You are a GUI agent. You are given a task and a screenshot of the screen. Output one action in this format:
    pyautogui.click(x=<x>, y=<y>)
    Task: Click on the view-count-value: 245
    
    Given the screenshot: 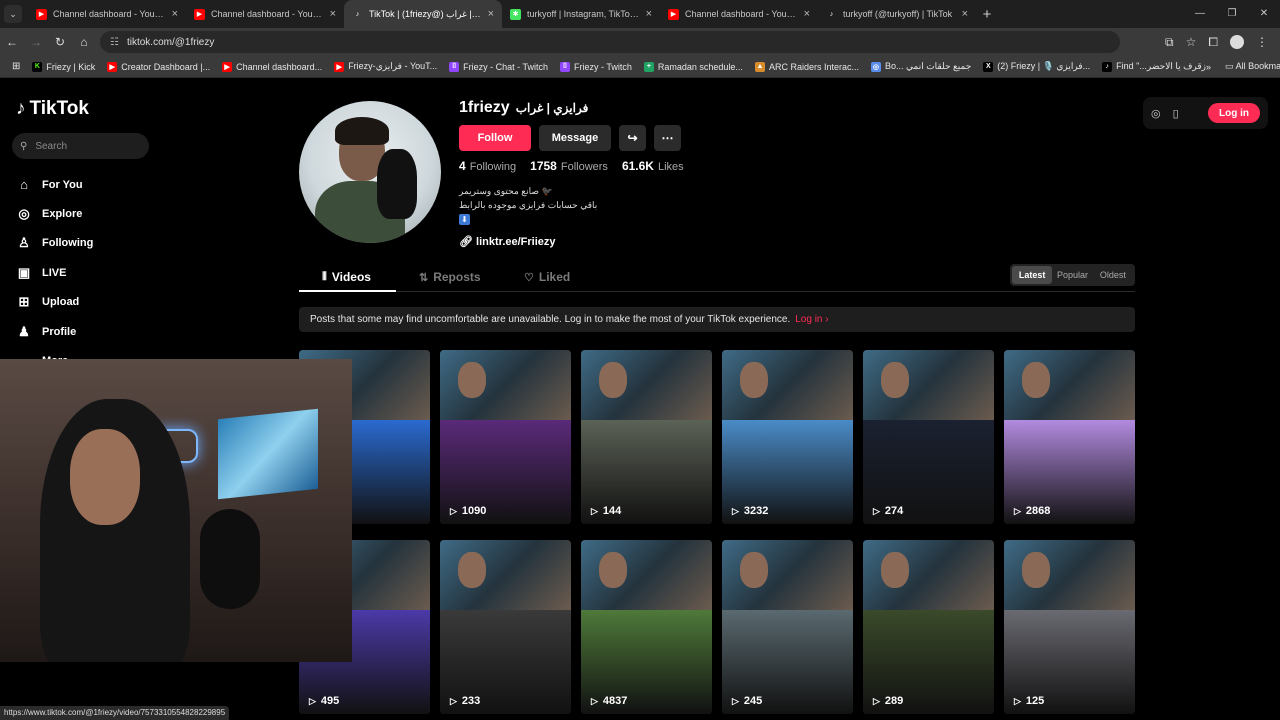 What is the action you would take?
    pyautogui.click(x=753, y=701)
    